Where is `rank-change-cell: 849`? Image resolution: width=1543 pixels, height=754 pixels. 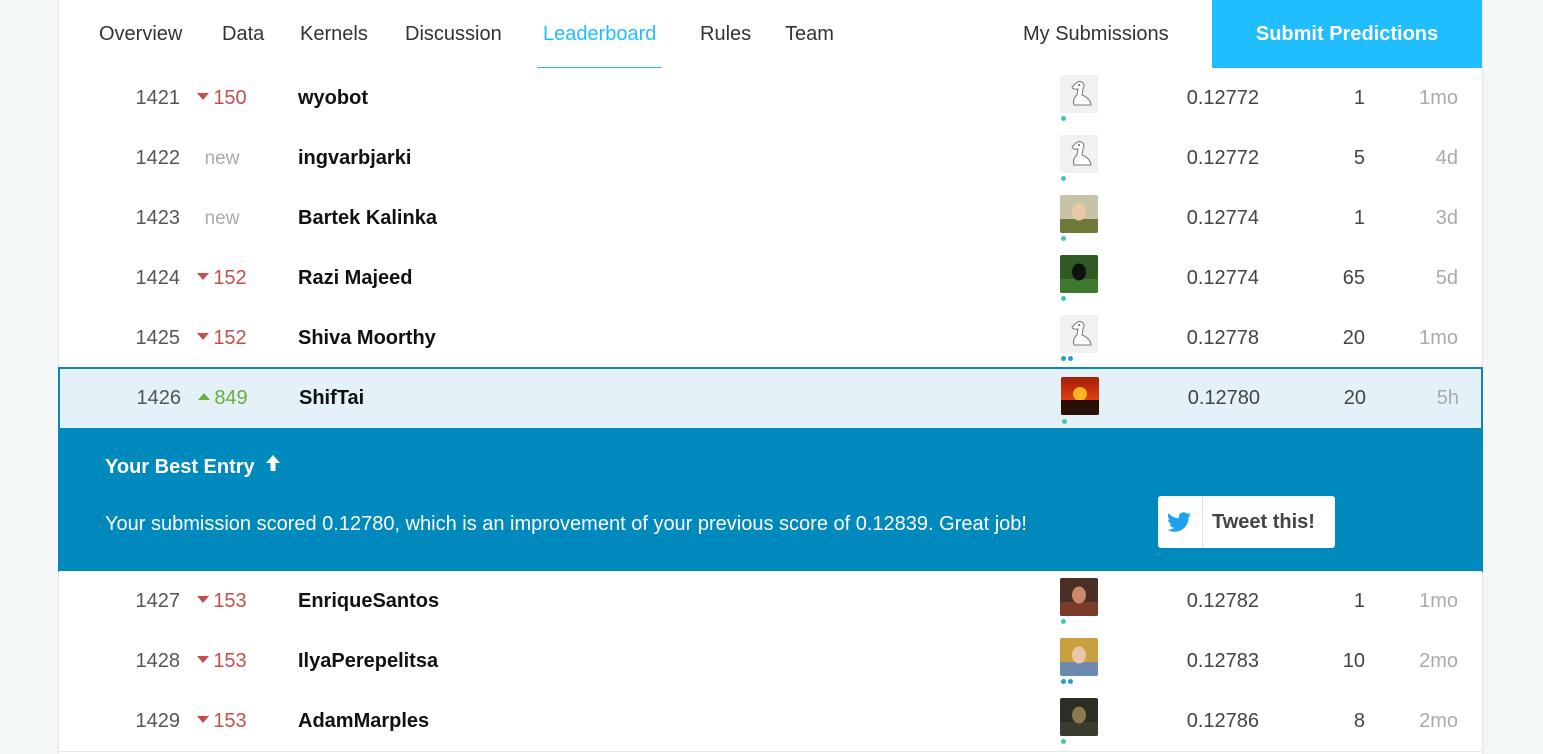
rank-change-cell: 849 is located at coordinates (223, 398).